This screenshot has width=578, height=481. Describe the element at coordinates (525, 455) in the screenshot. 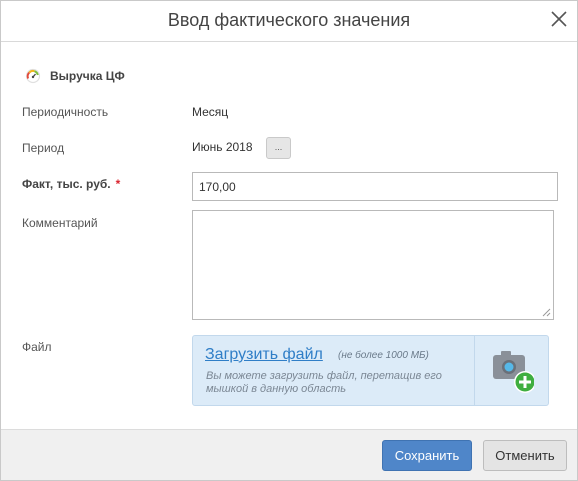

I see `cancel-button: Отменить` at that location.